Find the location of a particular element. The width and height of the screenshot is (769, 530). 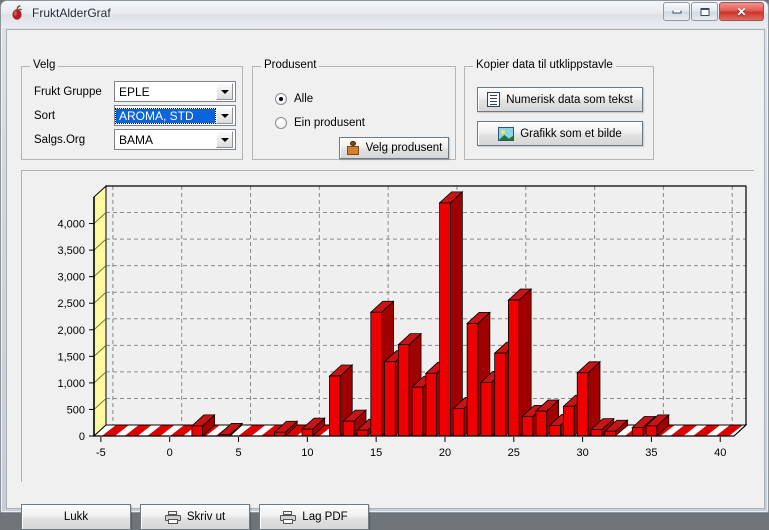

app-icon is located at coordinates (18, 13).